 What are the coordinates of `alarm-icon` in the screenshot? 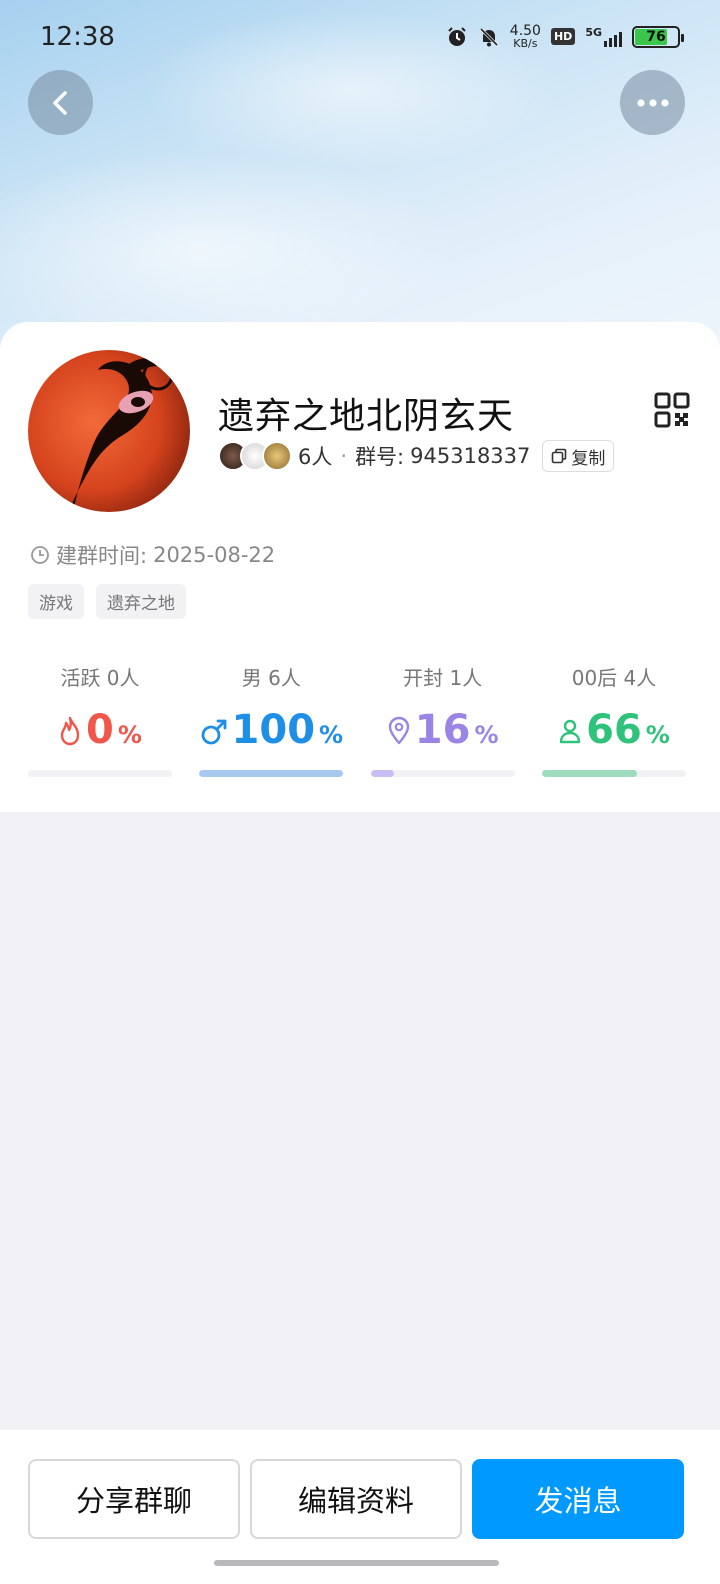 It's located at (457, 36).